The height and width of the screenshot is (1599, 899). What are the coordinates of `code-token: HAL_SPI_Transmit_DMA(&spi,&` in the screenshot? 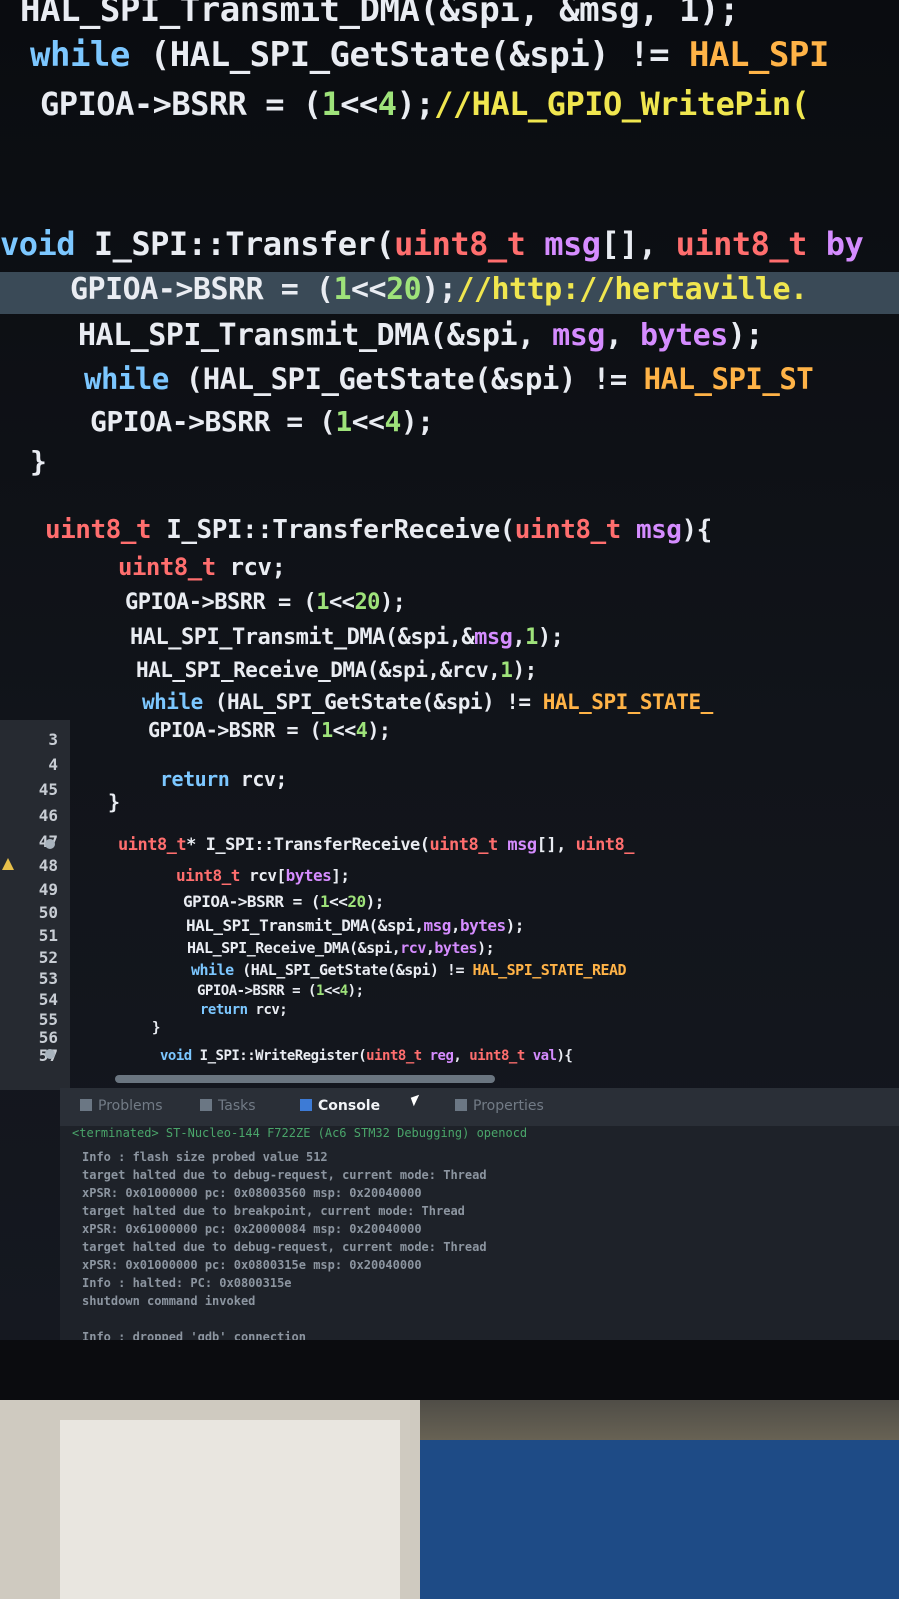 It's located at (302, 637).